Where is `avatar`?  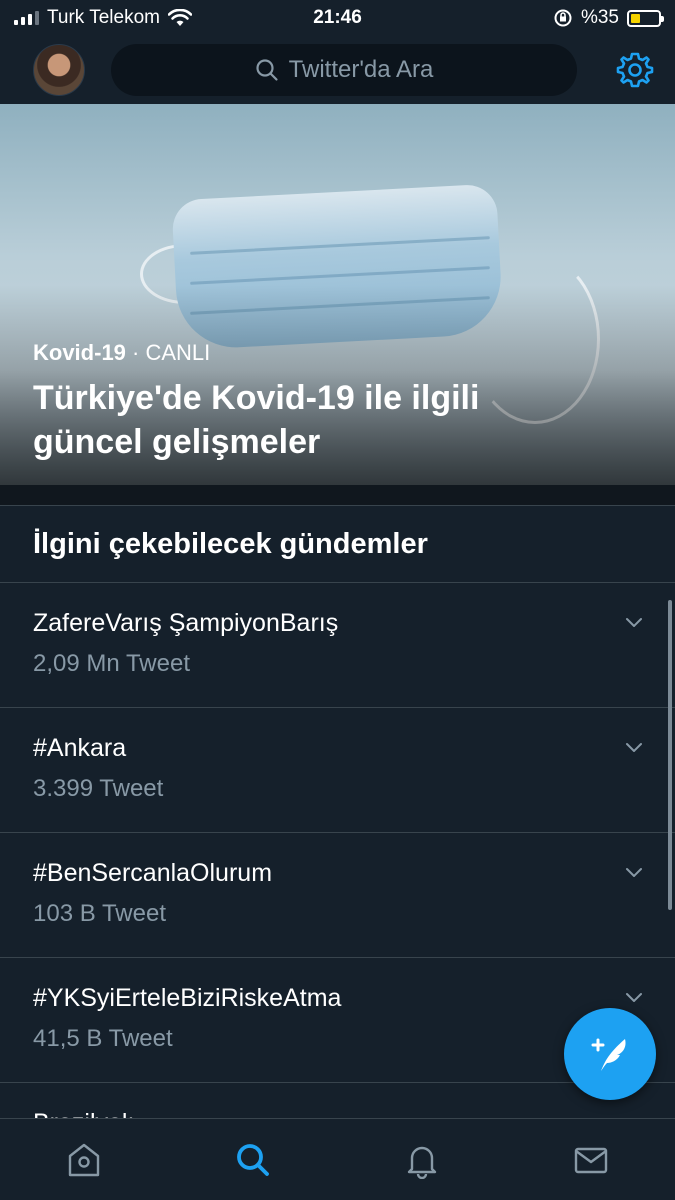
avatar is located at coordinates (59, 70).